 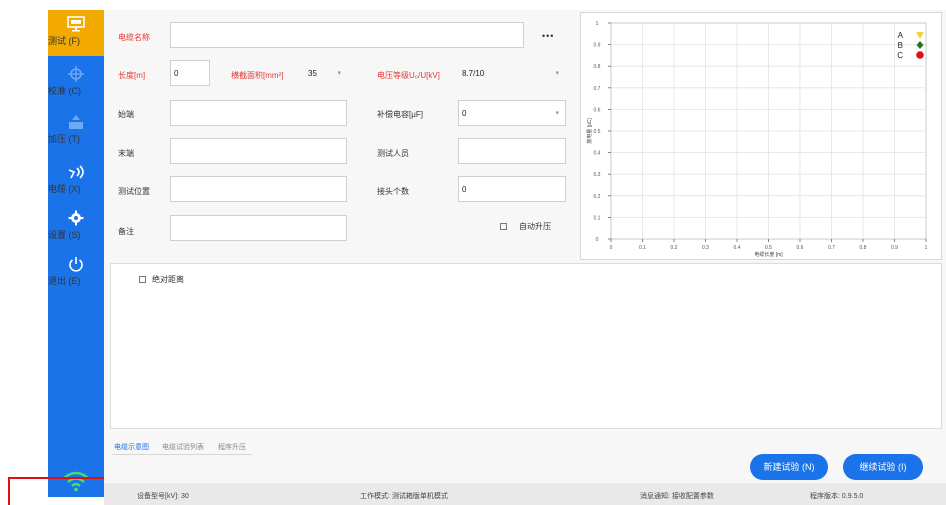 I want to click on cable-name-label: 电缆名称, so click(x=134, y=37).